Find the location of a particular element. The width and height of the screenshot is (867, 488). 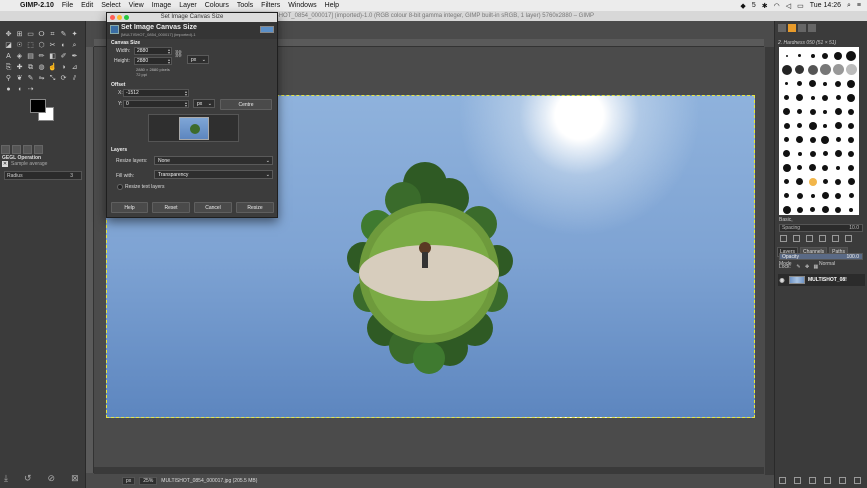

restore-options-icon: ↺ is located at coordinates (28, 478).